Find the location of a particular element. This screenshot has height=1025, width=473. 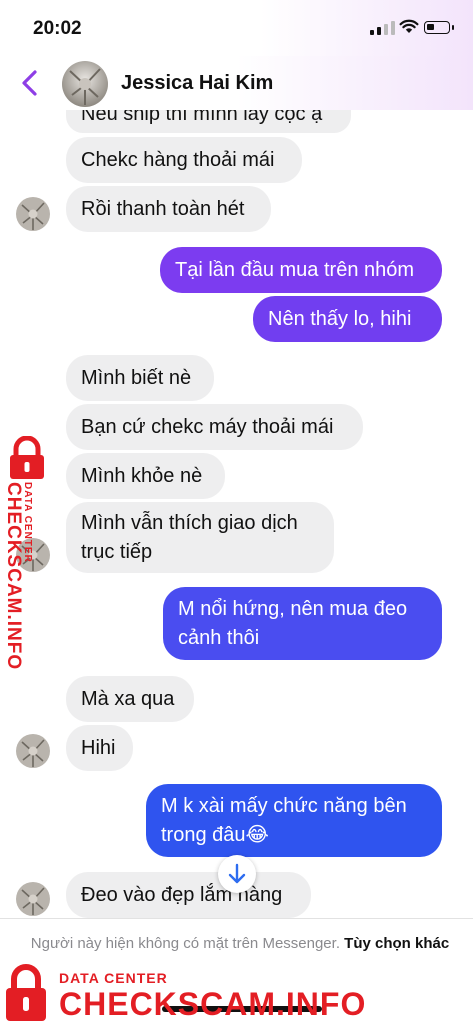

message-bubble-incoming: Bạn cứ chekc máy thoải mái is located at coordinates (214, 427).